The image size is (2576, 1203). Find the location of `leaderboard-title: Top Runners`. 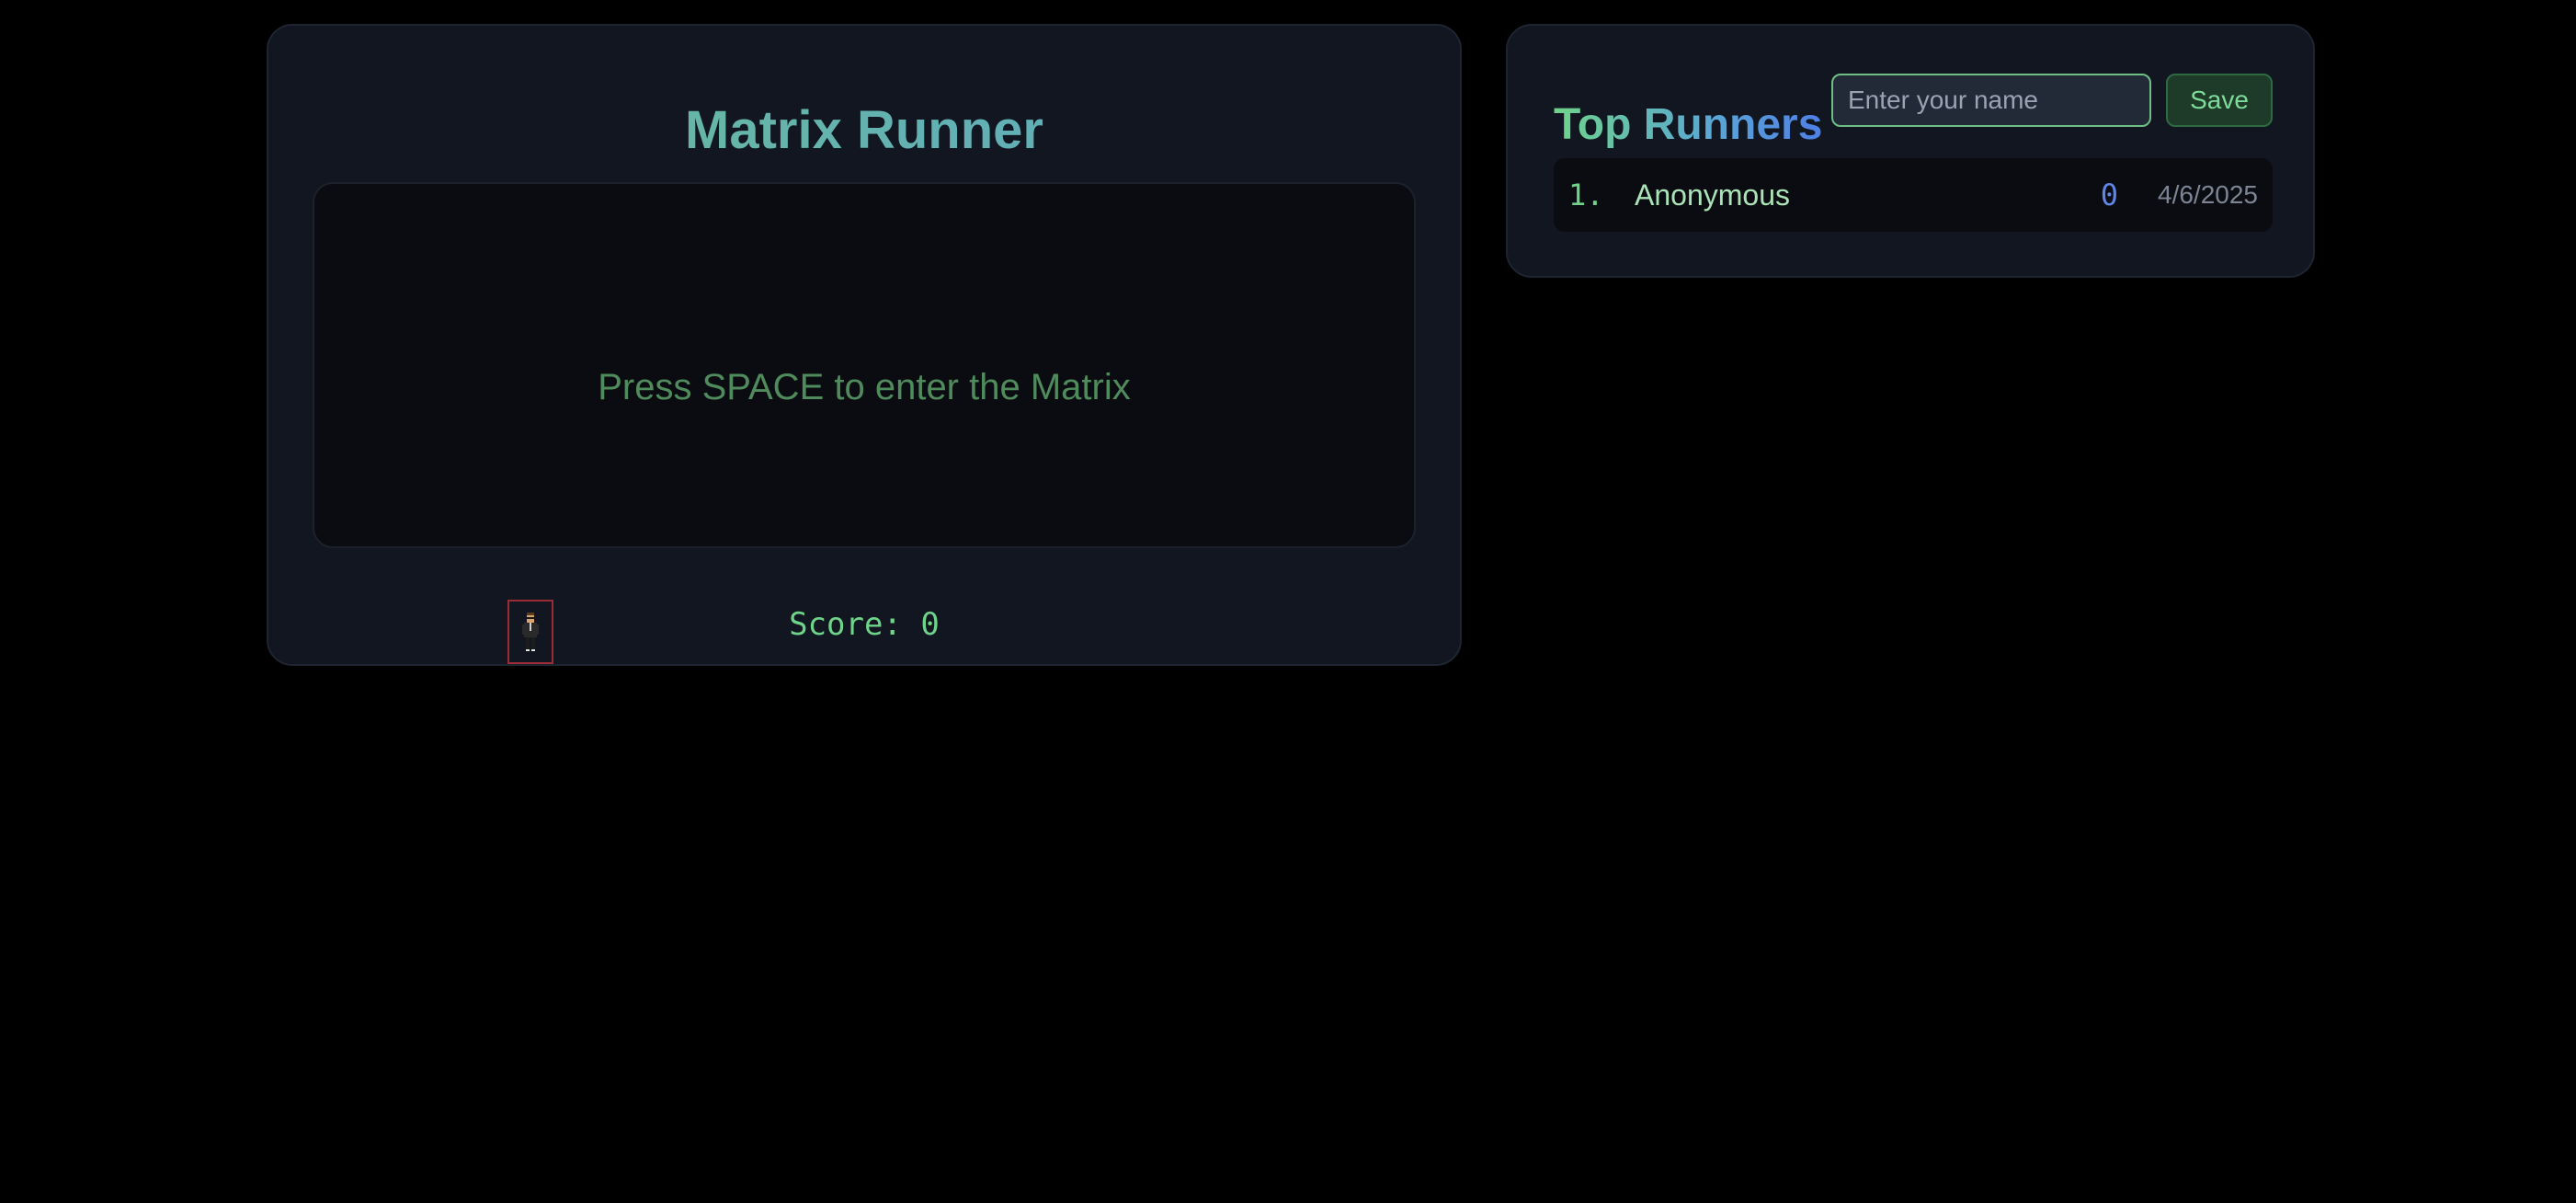

leaderboard-title: Top Runners is located at coordinates (1688, 125).